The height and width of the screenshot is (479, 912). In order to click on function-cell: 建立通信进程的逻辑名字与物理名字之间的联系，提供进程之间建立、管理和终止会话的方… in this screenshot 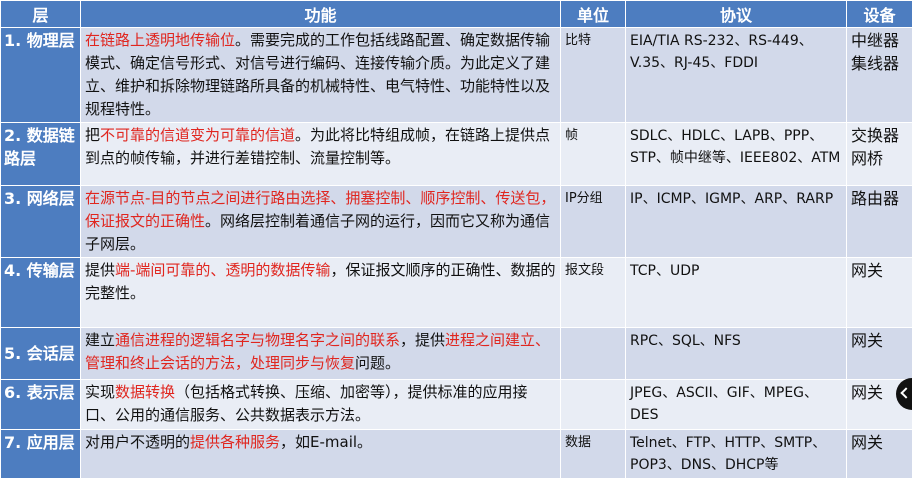, I will do `click(321, 354)`.